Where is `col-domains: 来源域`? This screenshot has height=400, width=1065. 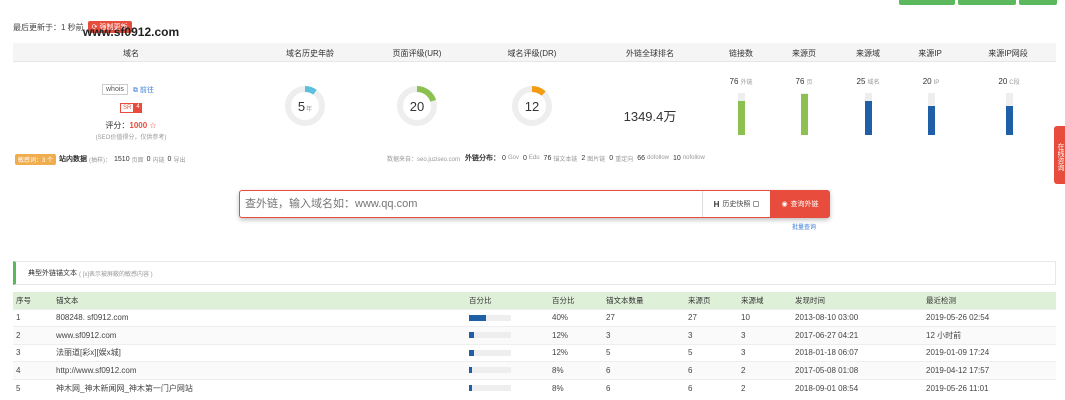 col-domains: 来源域 is located at coordinates (868, 53).